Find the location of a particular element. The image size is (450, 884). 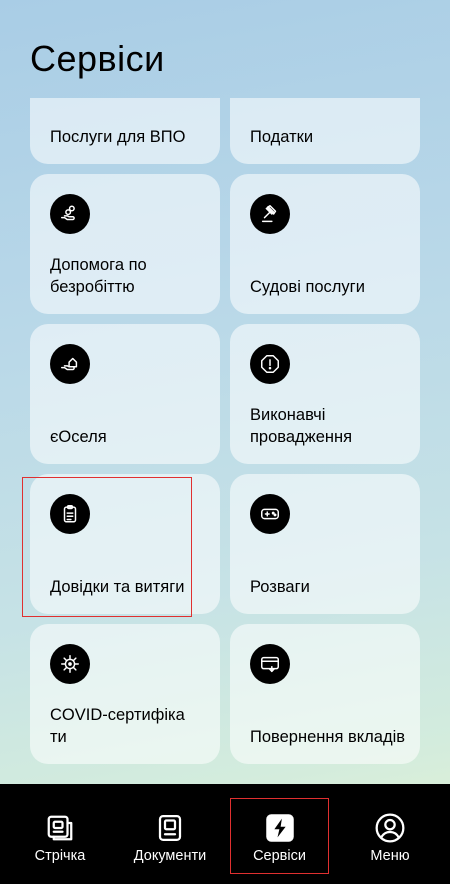

bottom-navigation: Стрічка Документи Сервіси Меню is located at coordinates (225, 834).